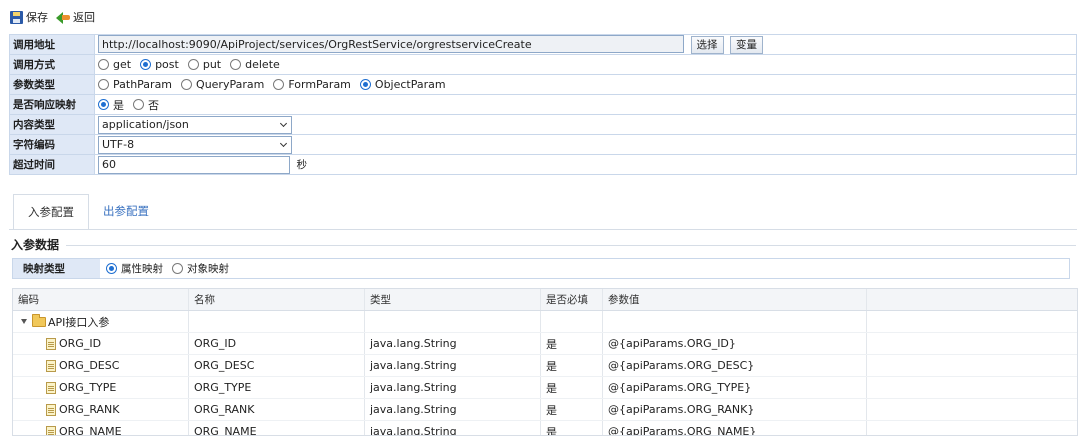 Image resolution: width=1080 pixels, height=436 pixels. I want to click on charset-row: 字符编码 UTF-8, so click(543, 144).